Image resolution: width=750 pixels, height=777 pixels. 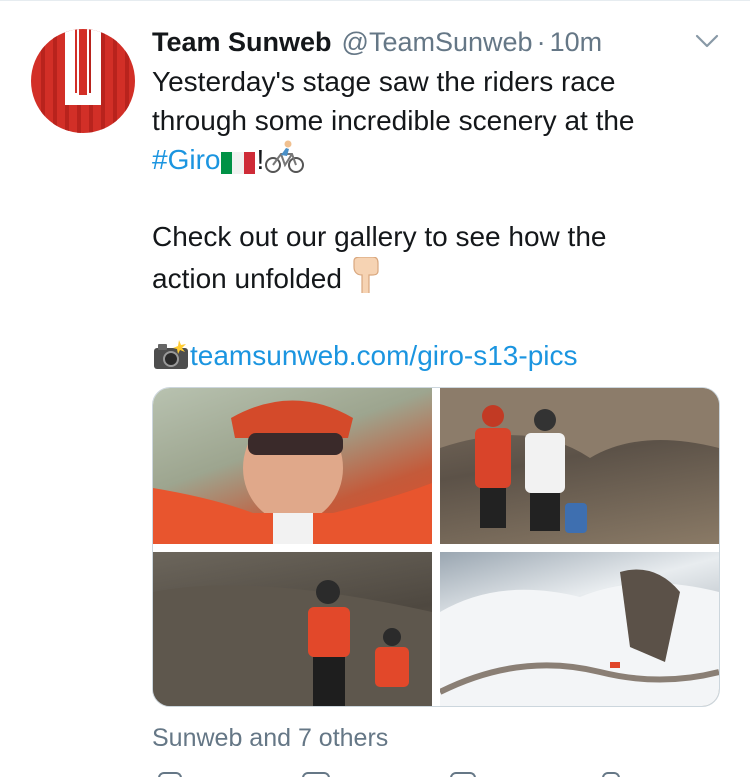 What do you see at coordinates (463, 774) in the screenshot?
I see `like-icon` at bounding box center [463, 774].